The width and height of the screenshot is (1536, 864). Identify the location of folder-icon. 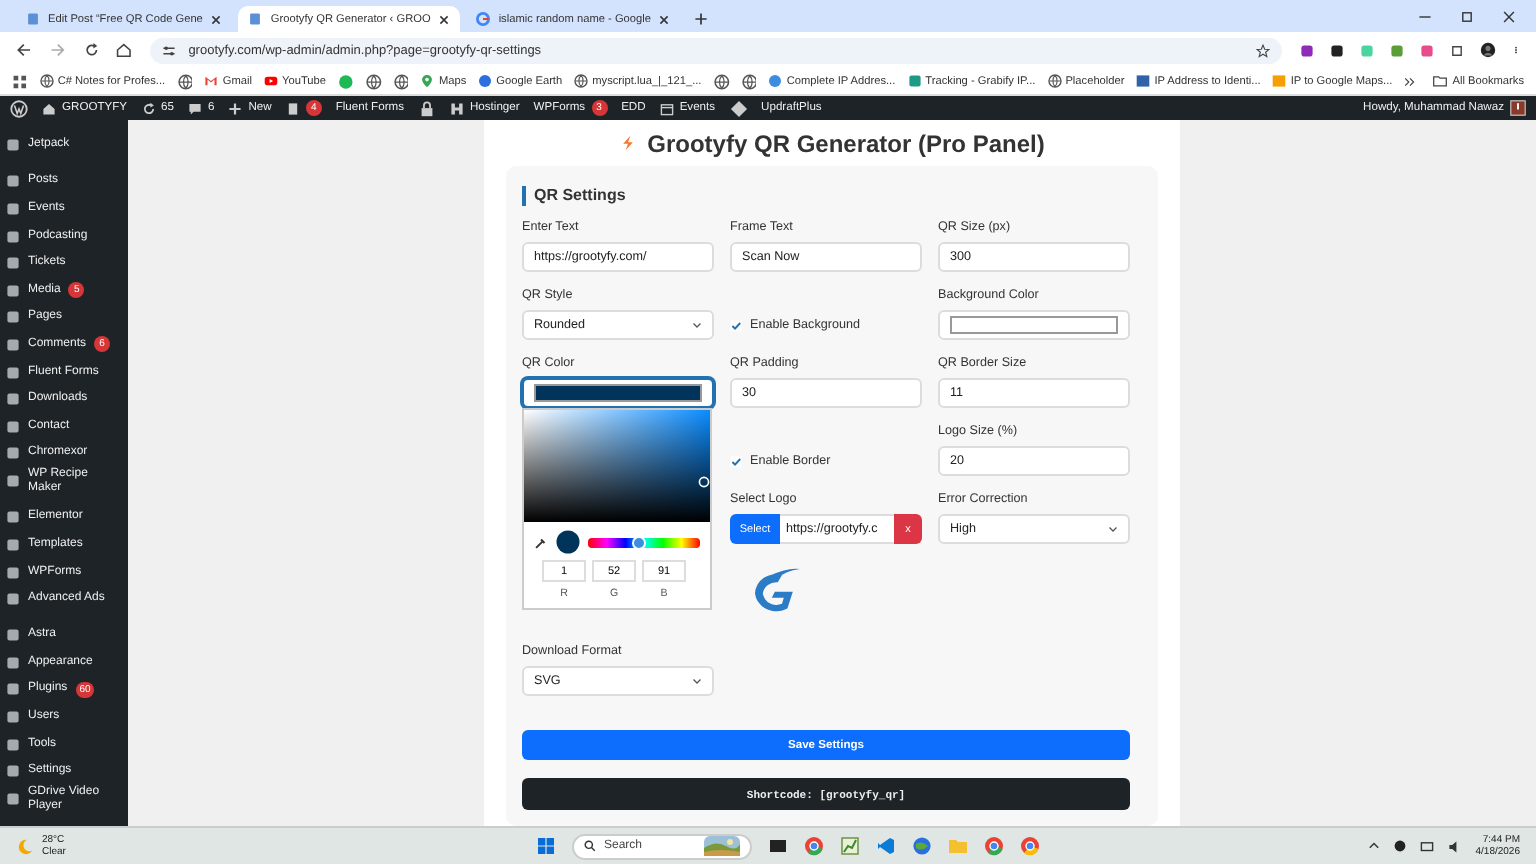
(1440, 81).